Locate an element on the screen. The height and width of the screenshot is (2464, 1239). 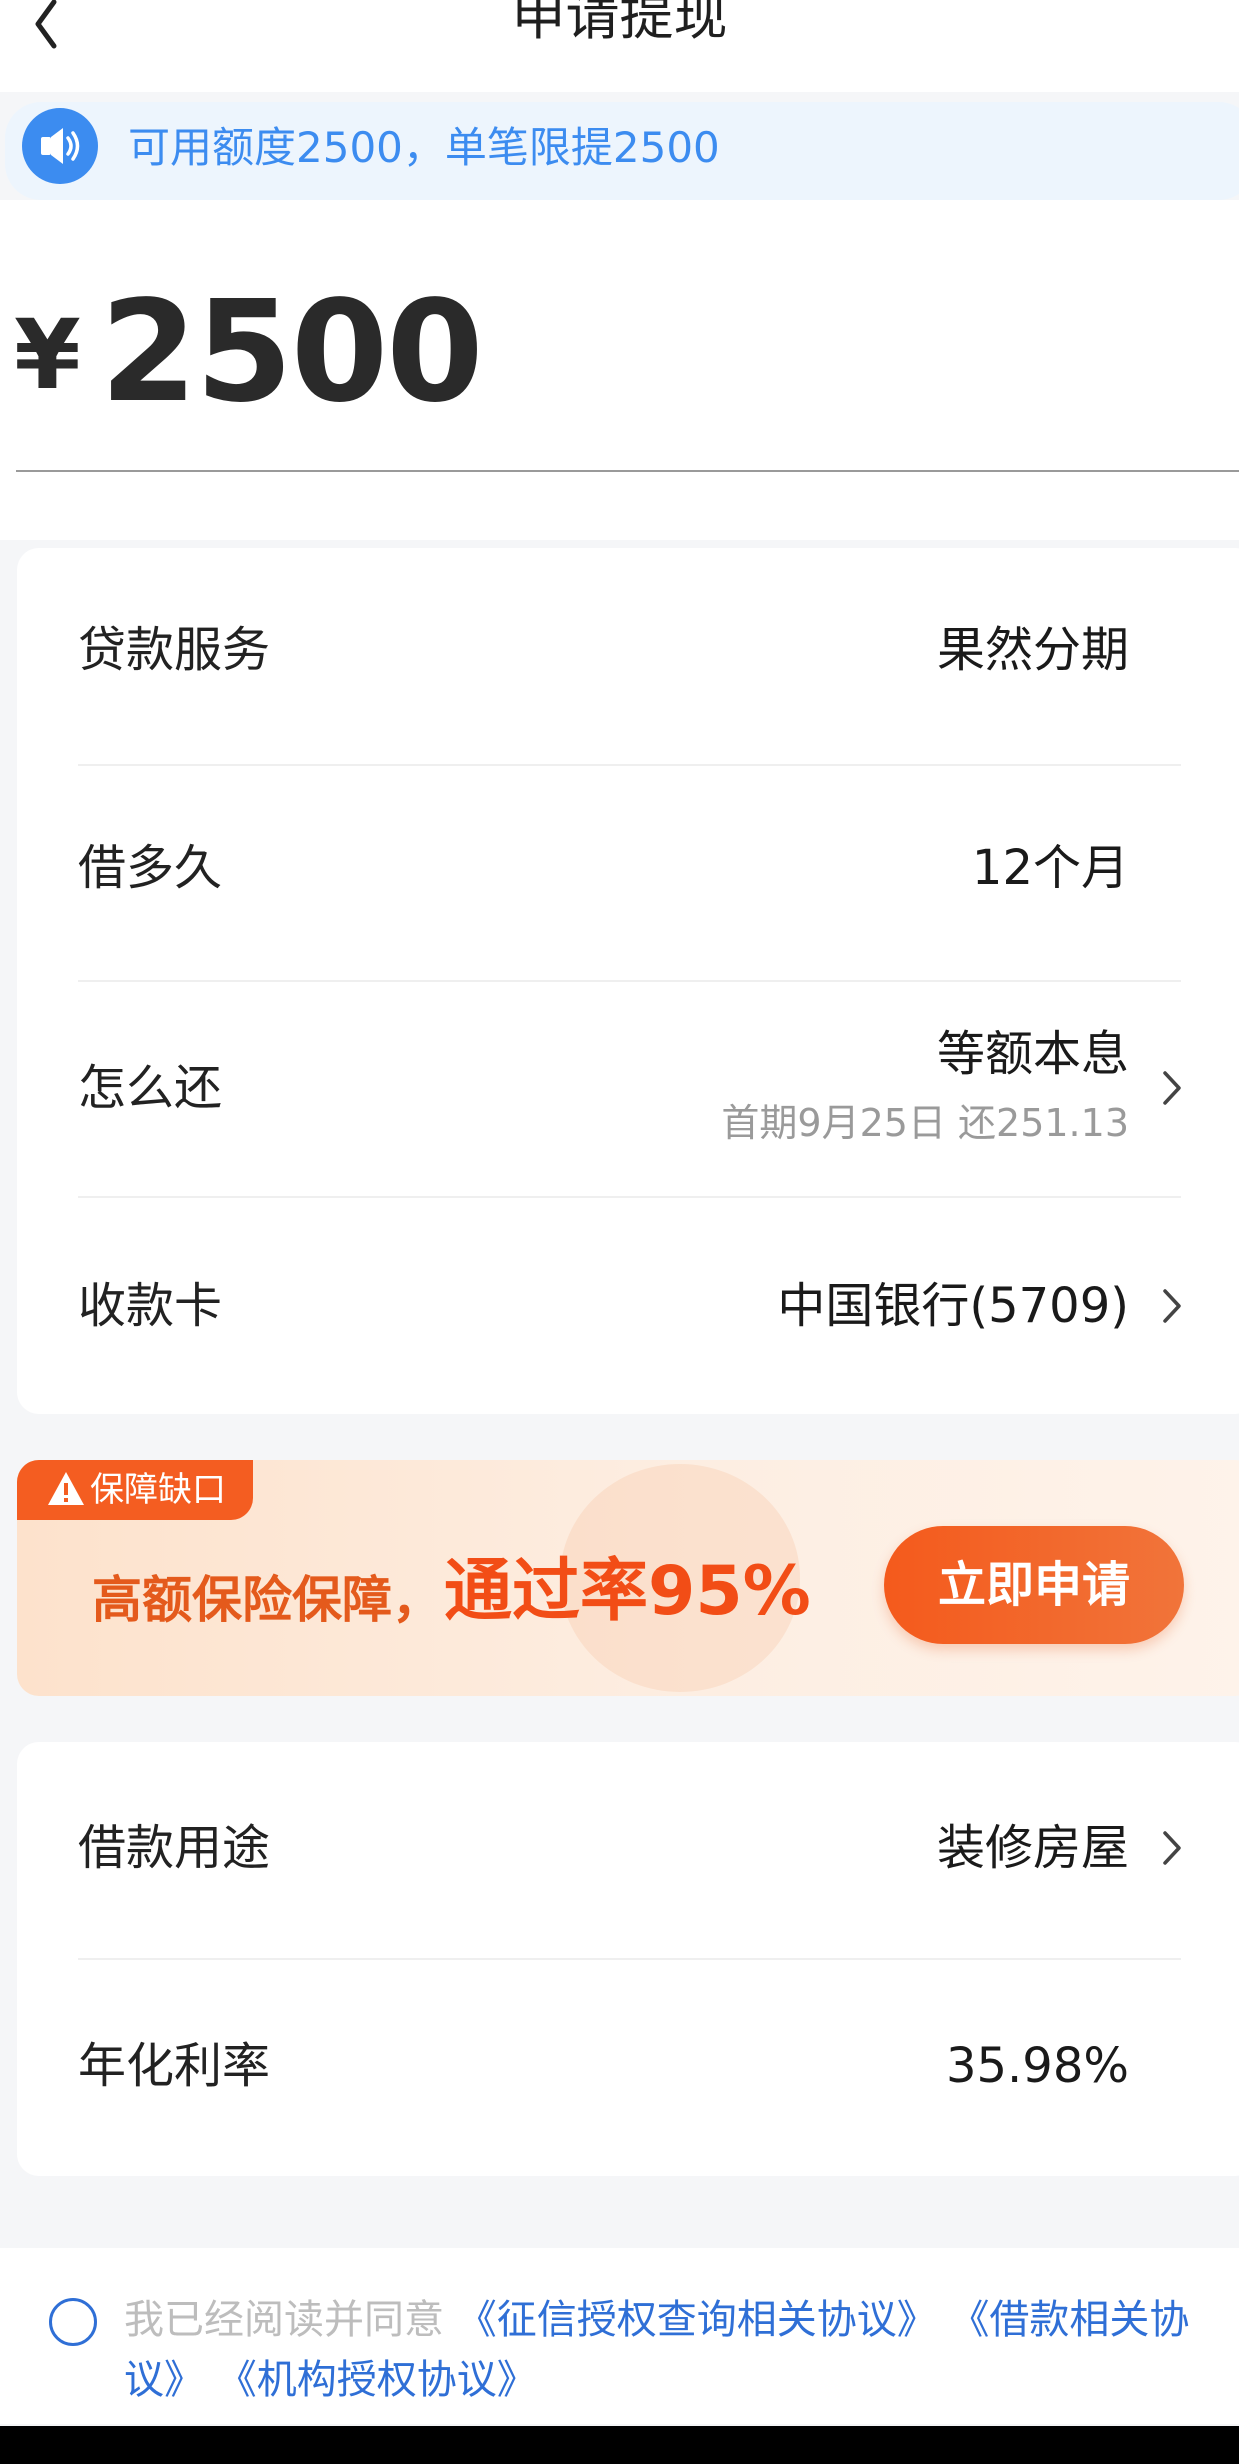
loan-purpose-label: 借款用途 is located at coordinates (174, 1848).